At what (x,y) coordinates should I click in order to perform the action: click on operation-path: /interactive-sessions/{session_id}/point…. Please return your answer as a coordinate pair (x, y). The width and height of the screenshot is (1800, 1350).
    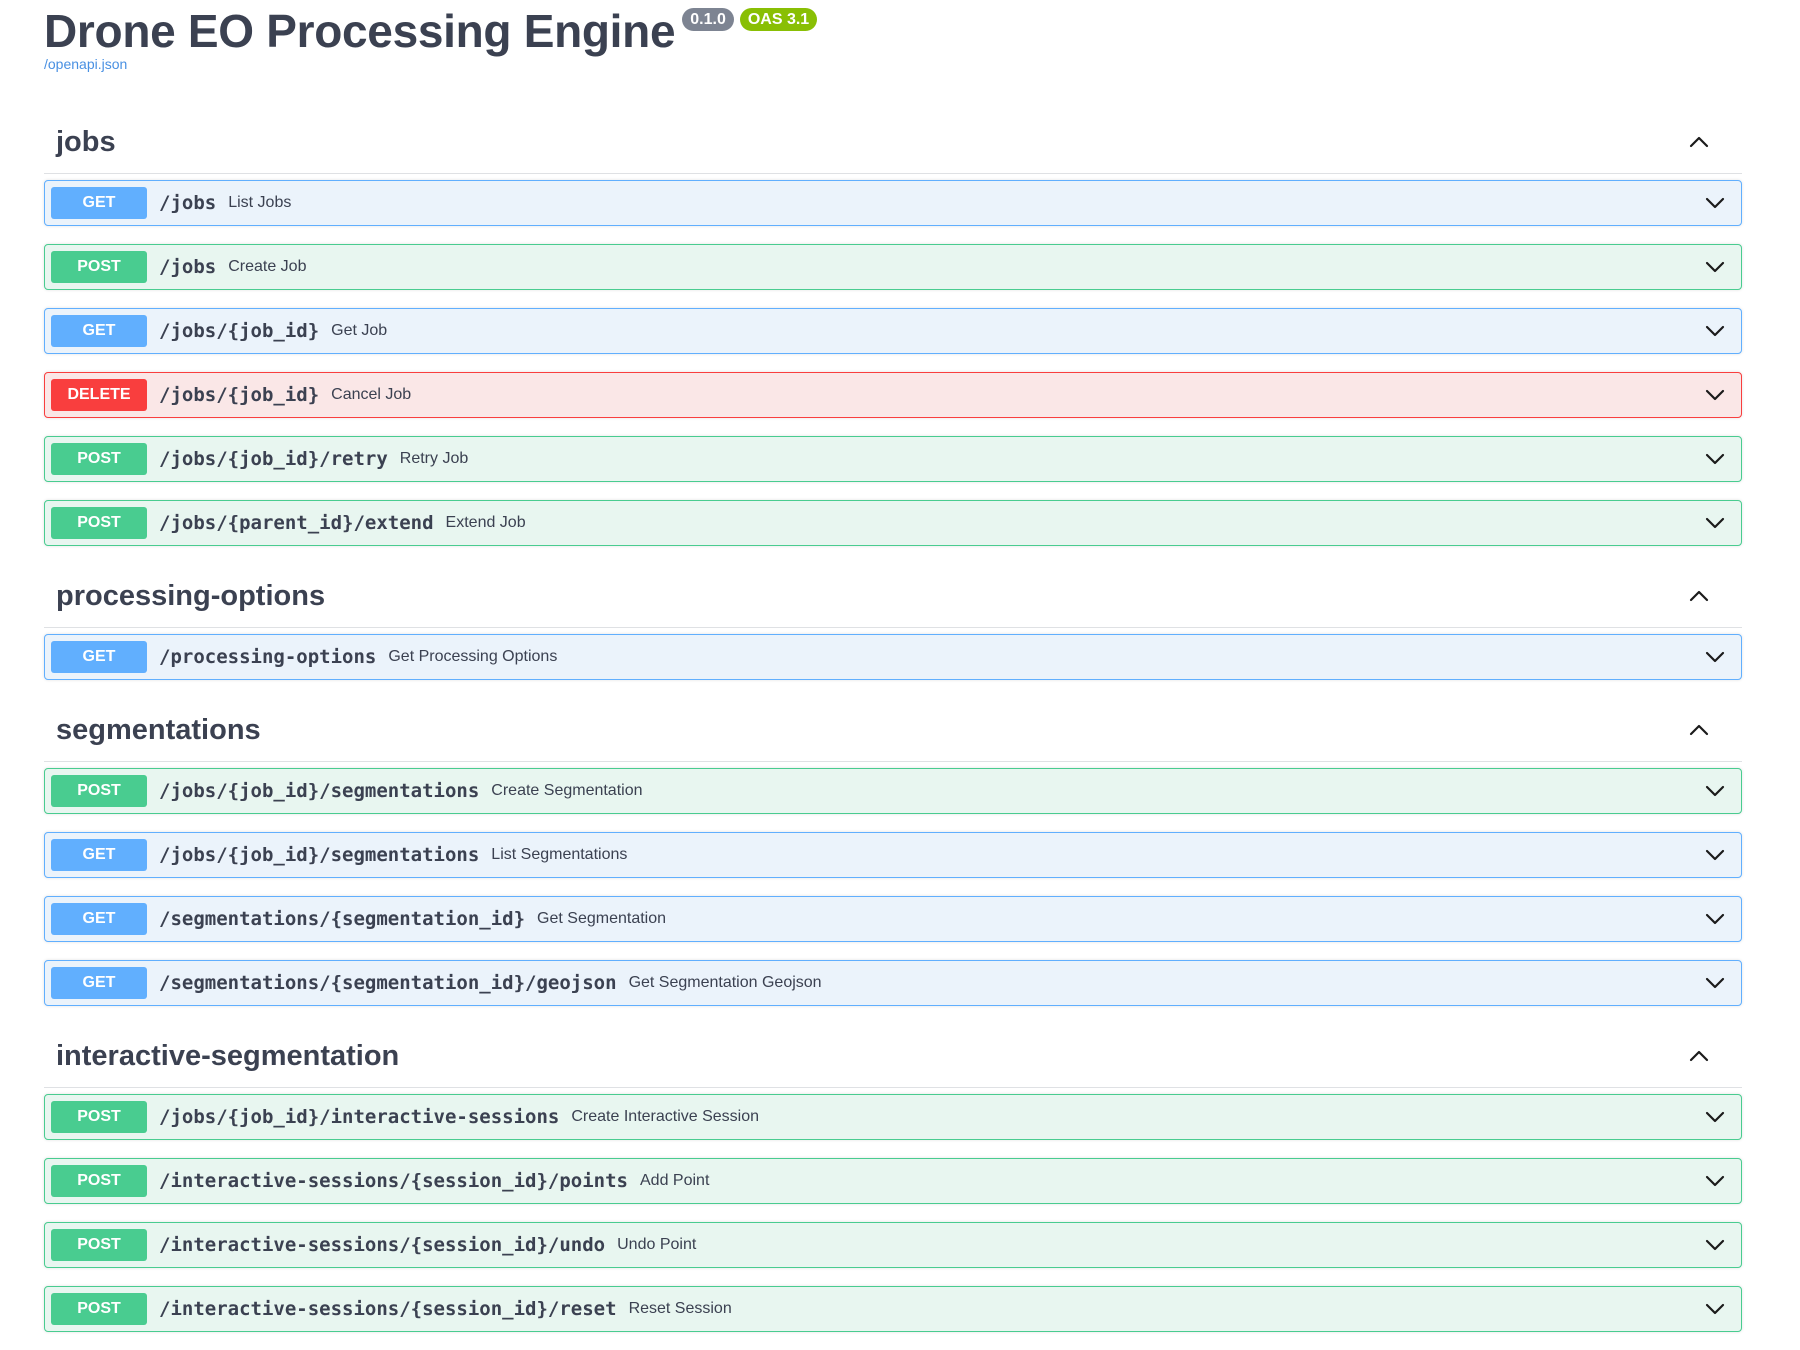
    Looking at the image, I should click on (393, 1181).